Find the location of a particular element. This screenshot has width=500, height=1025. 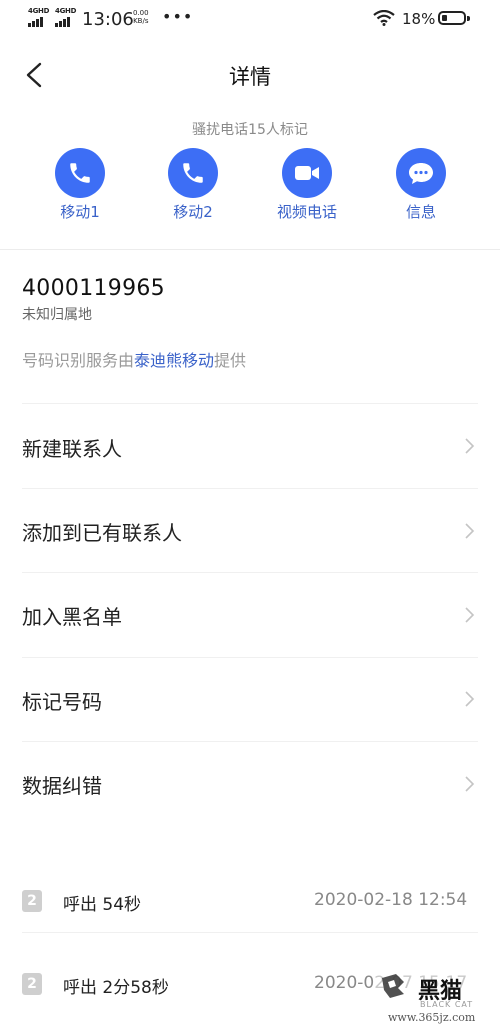

menu-data-correction-label: 数据纠错 is located at coordinates (62, 786).